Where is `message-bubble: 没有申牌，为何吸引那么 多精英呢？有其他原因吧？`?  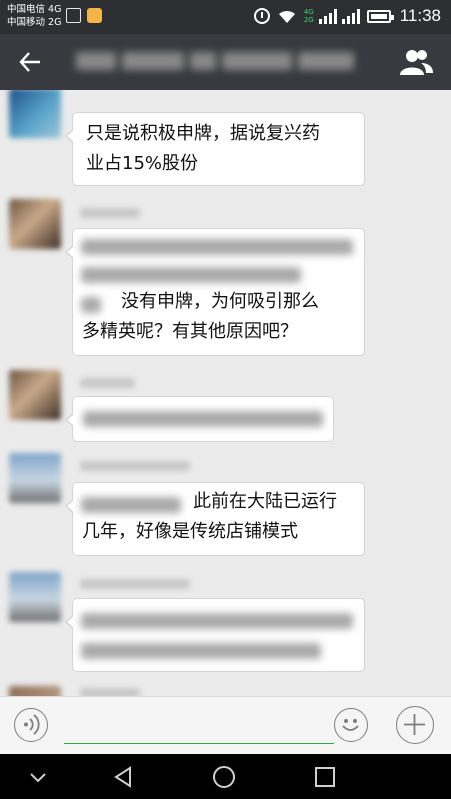 message-bubble: 没有申牌，为何吸引那么 多精英呢？有其他原因吧？ is located at coordinates (215, 292).